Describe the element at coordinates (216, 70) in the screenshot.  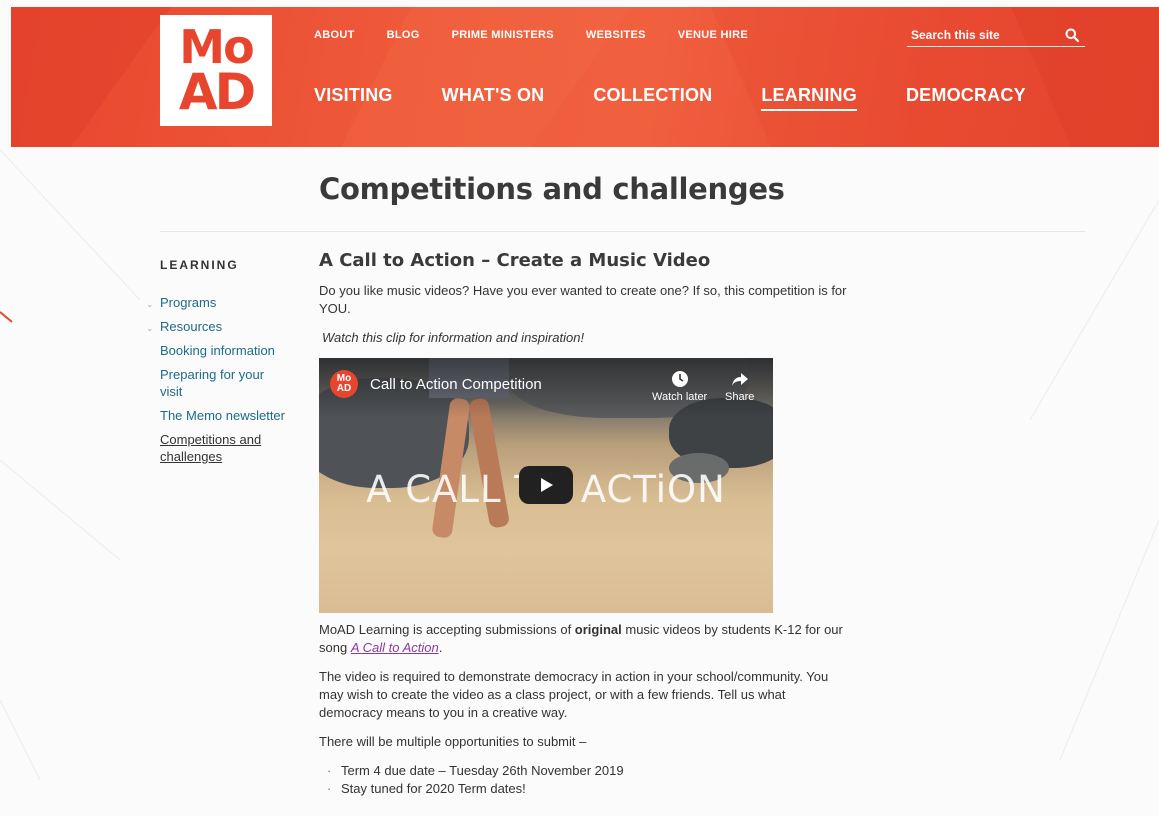
I see `moad-logo: Mo AD` at that location.